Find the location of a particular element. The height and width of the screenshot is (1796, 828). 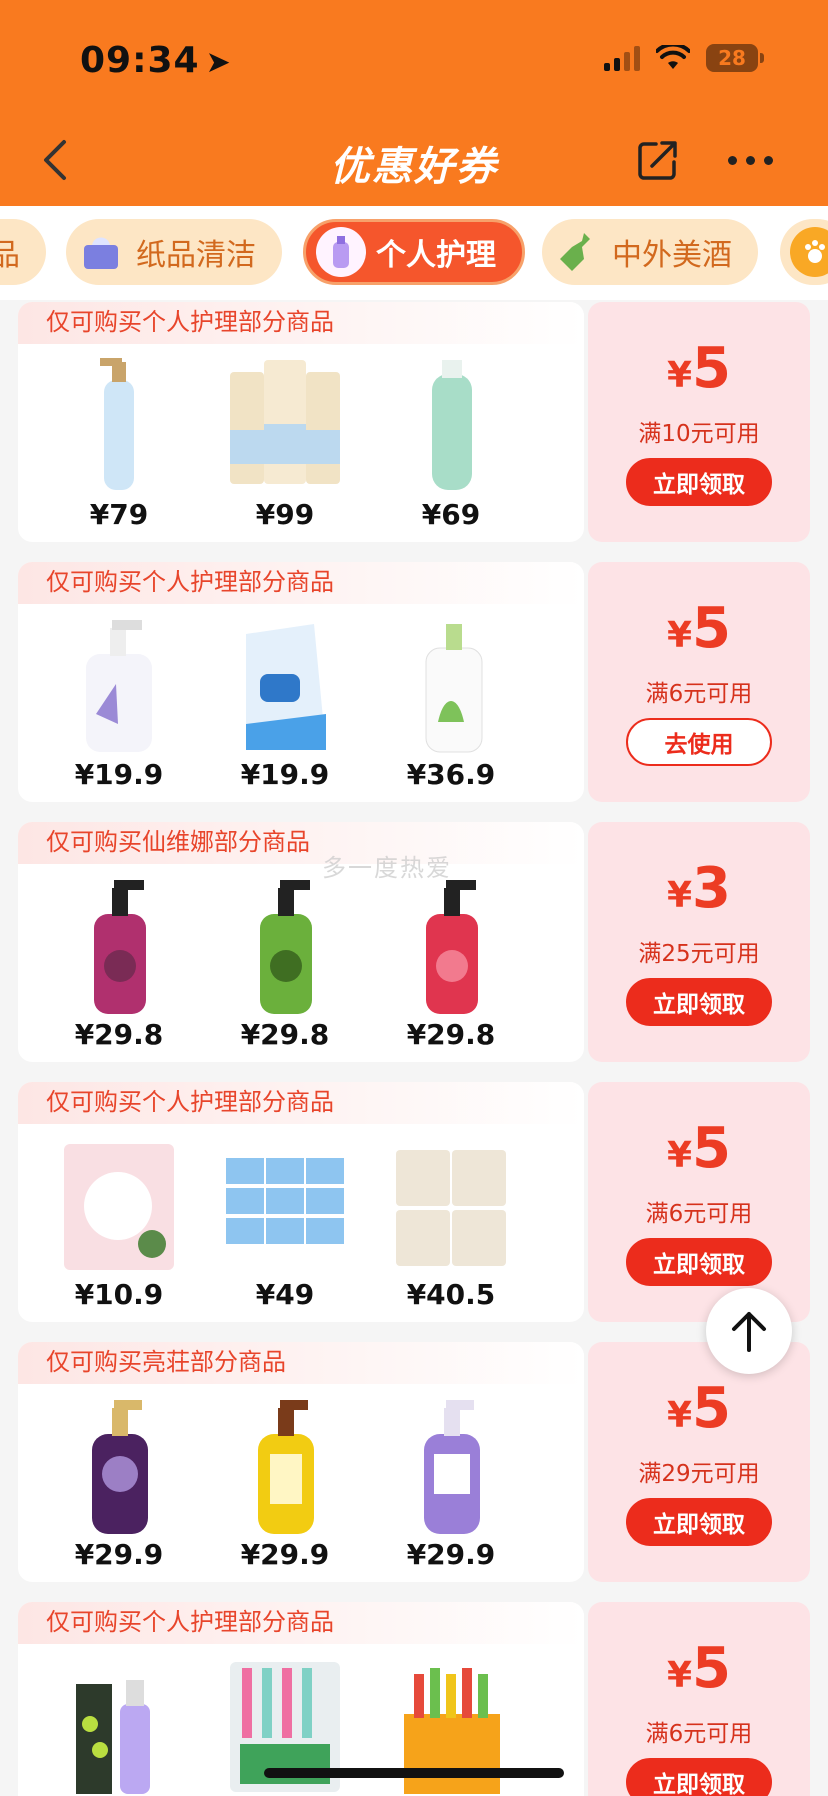

pantene-bottle-icon is located at coordinates (117, 424).